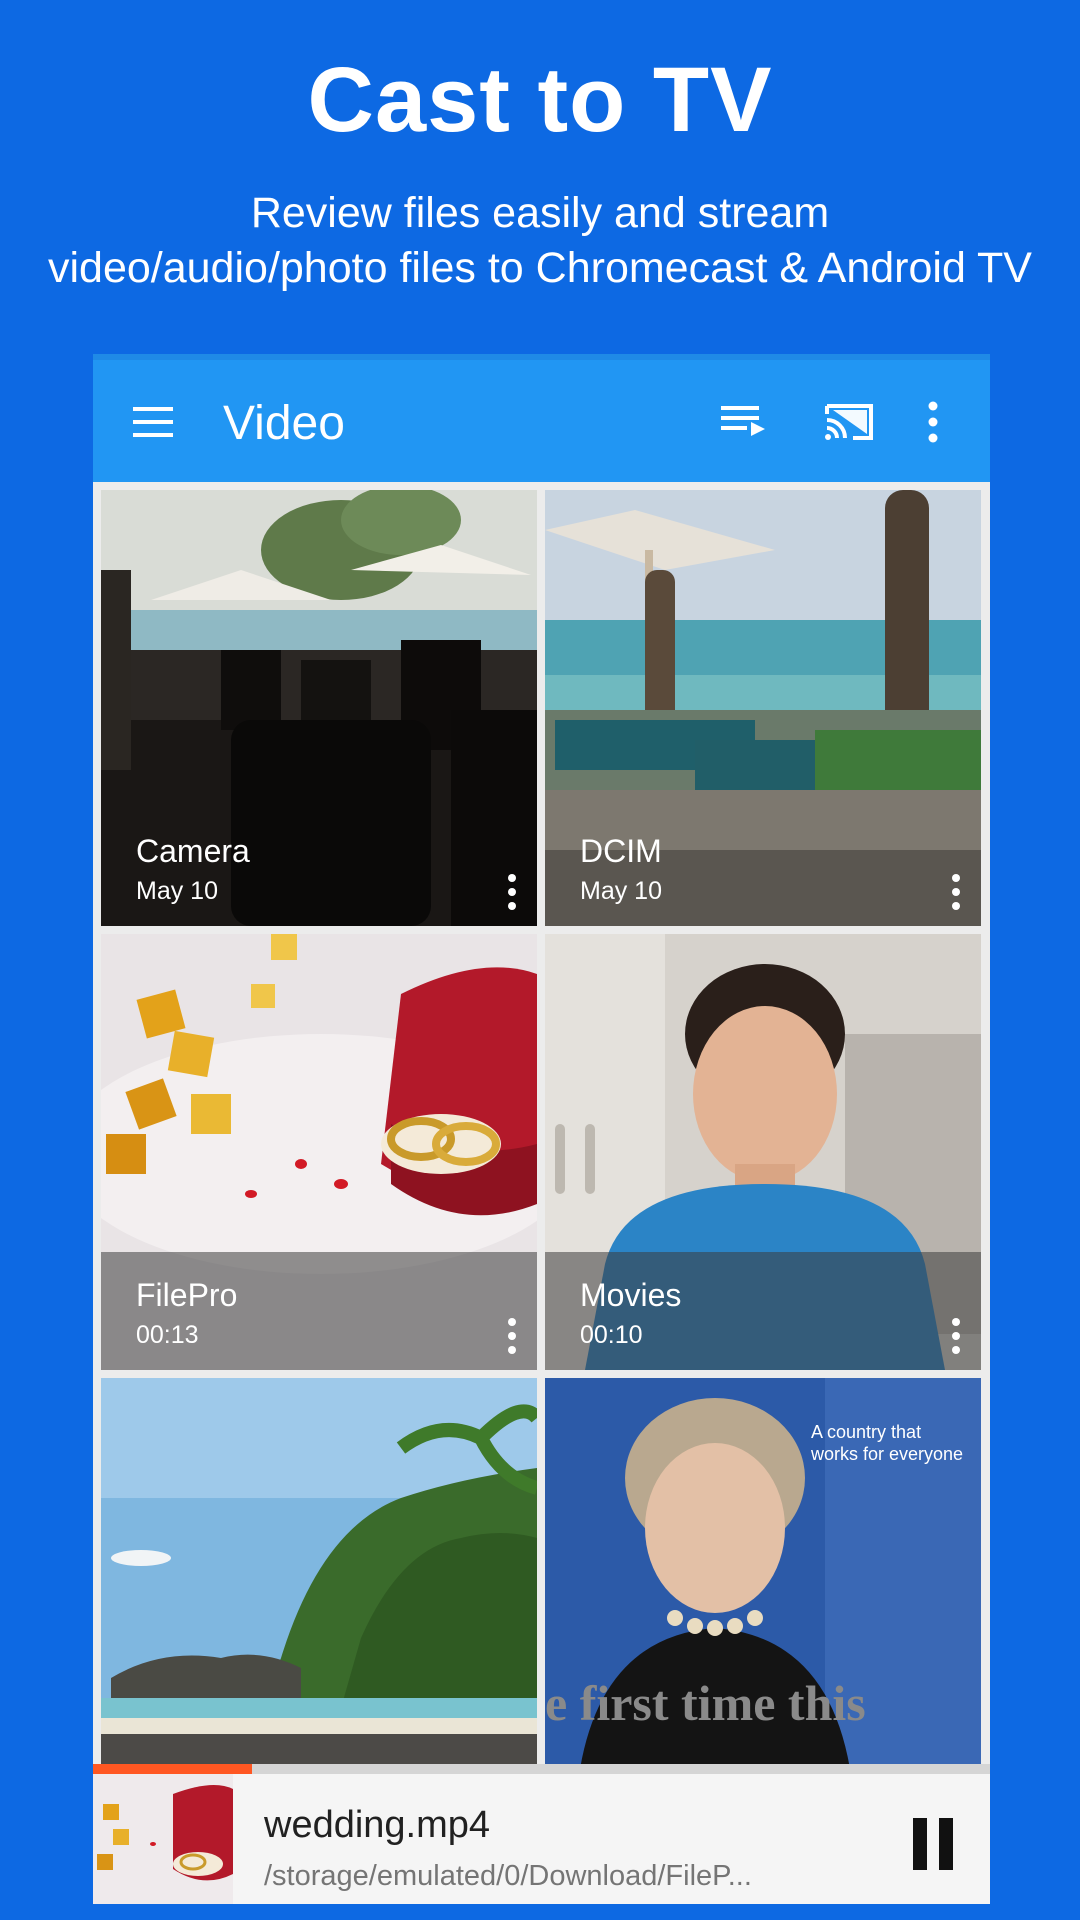 This screenshot has width=1080, height=1920. I want to click on progress-bar, so click(541, 1769).